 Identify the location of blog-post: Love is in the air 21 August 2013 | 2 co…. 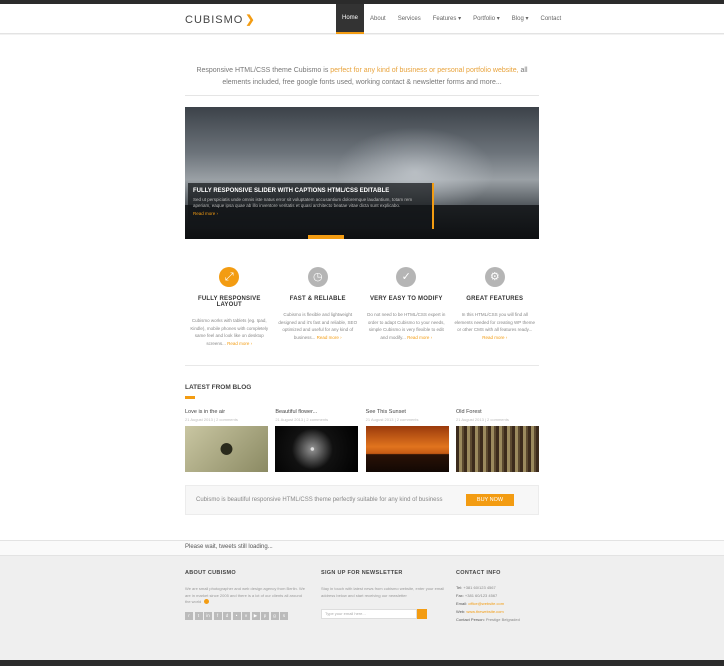
(226, 440).